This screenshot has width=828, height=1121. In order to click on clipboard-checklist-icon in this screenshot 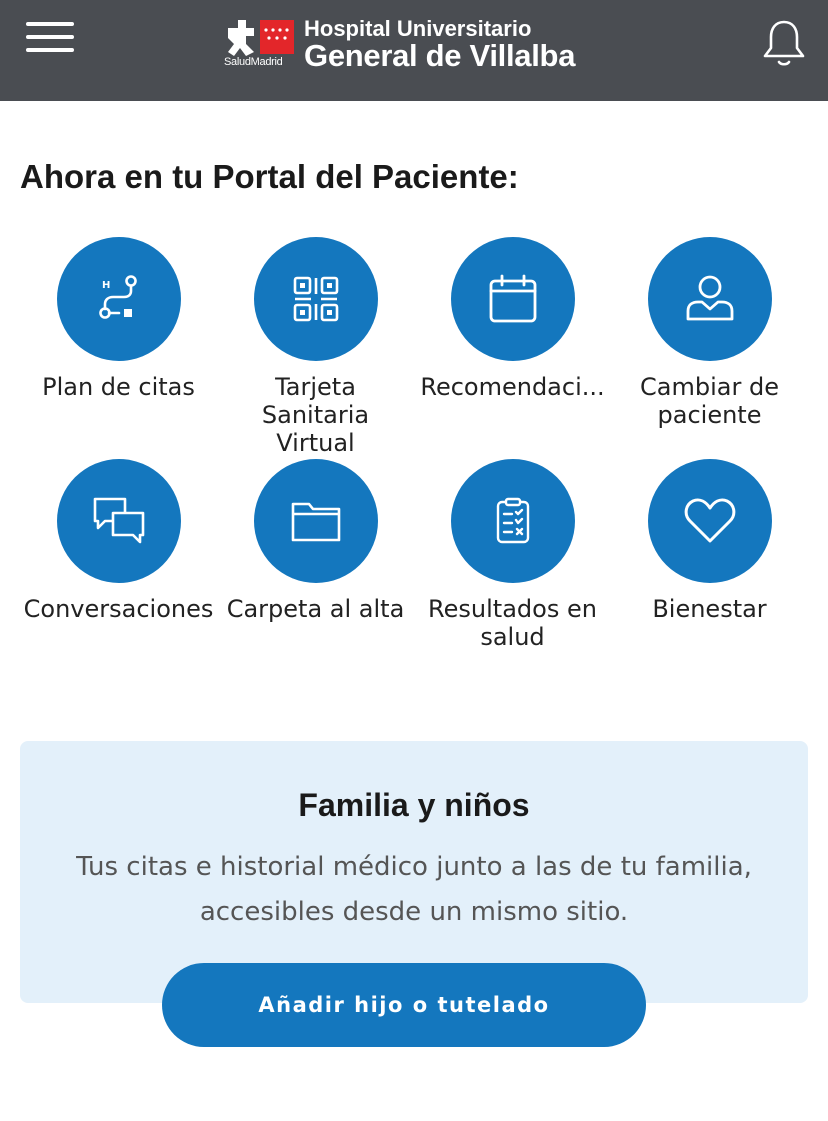, I will do `click(512, 520)`.